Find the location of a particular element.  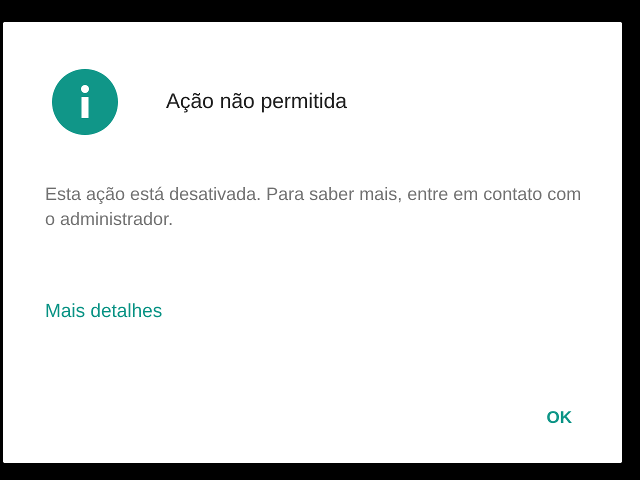

details-link: Mais detalhes is located at coordinates (103, 312).